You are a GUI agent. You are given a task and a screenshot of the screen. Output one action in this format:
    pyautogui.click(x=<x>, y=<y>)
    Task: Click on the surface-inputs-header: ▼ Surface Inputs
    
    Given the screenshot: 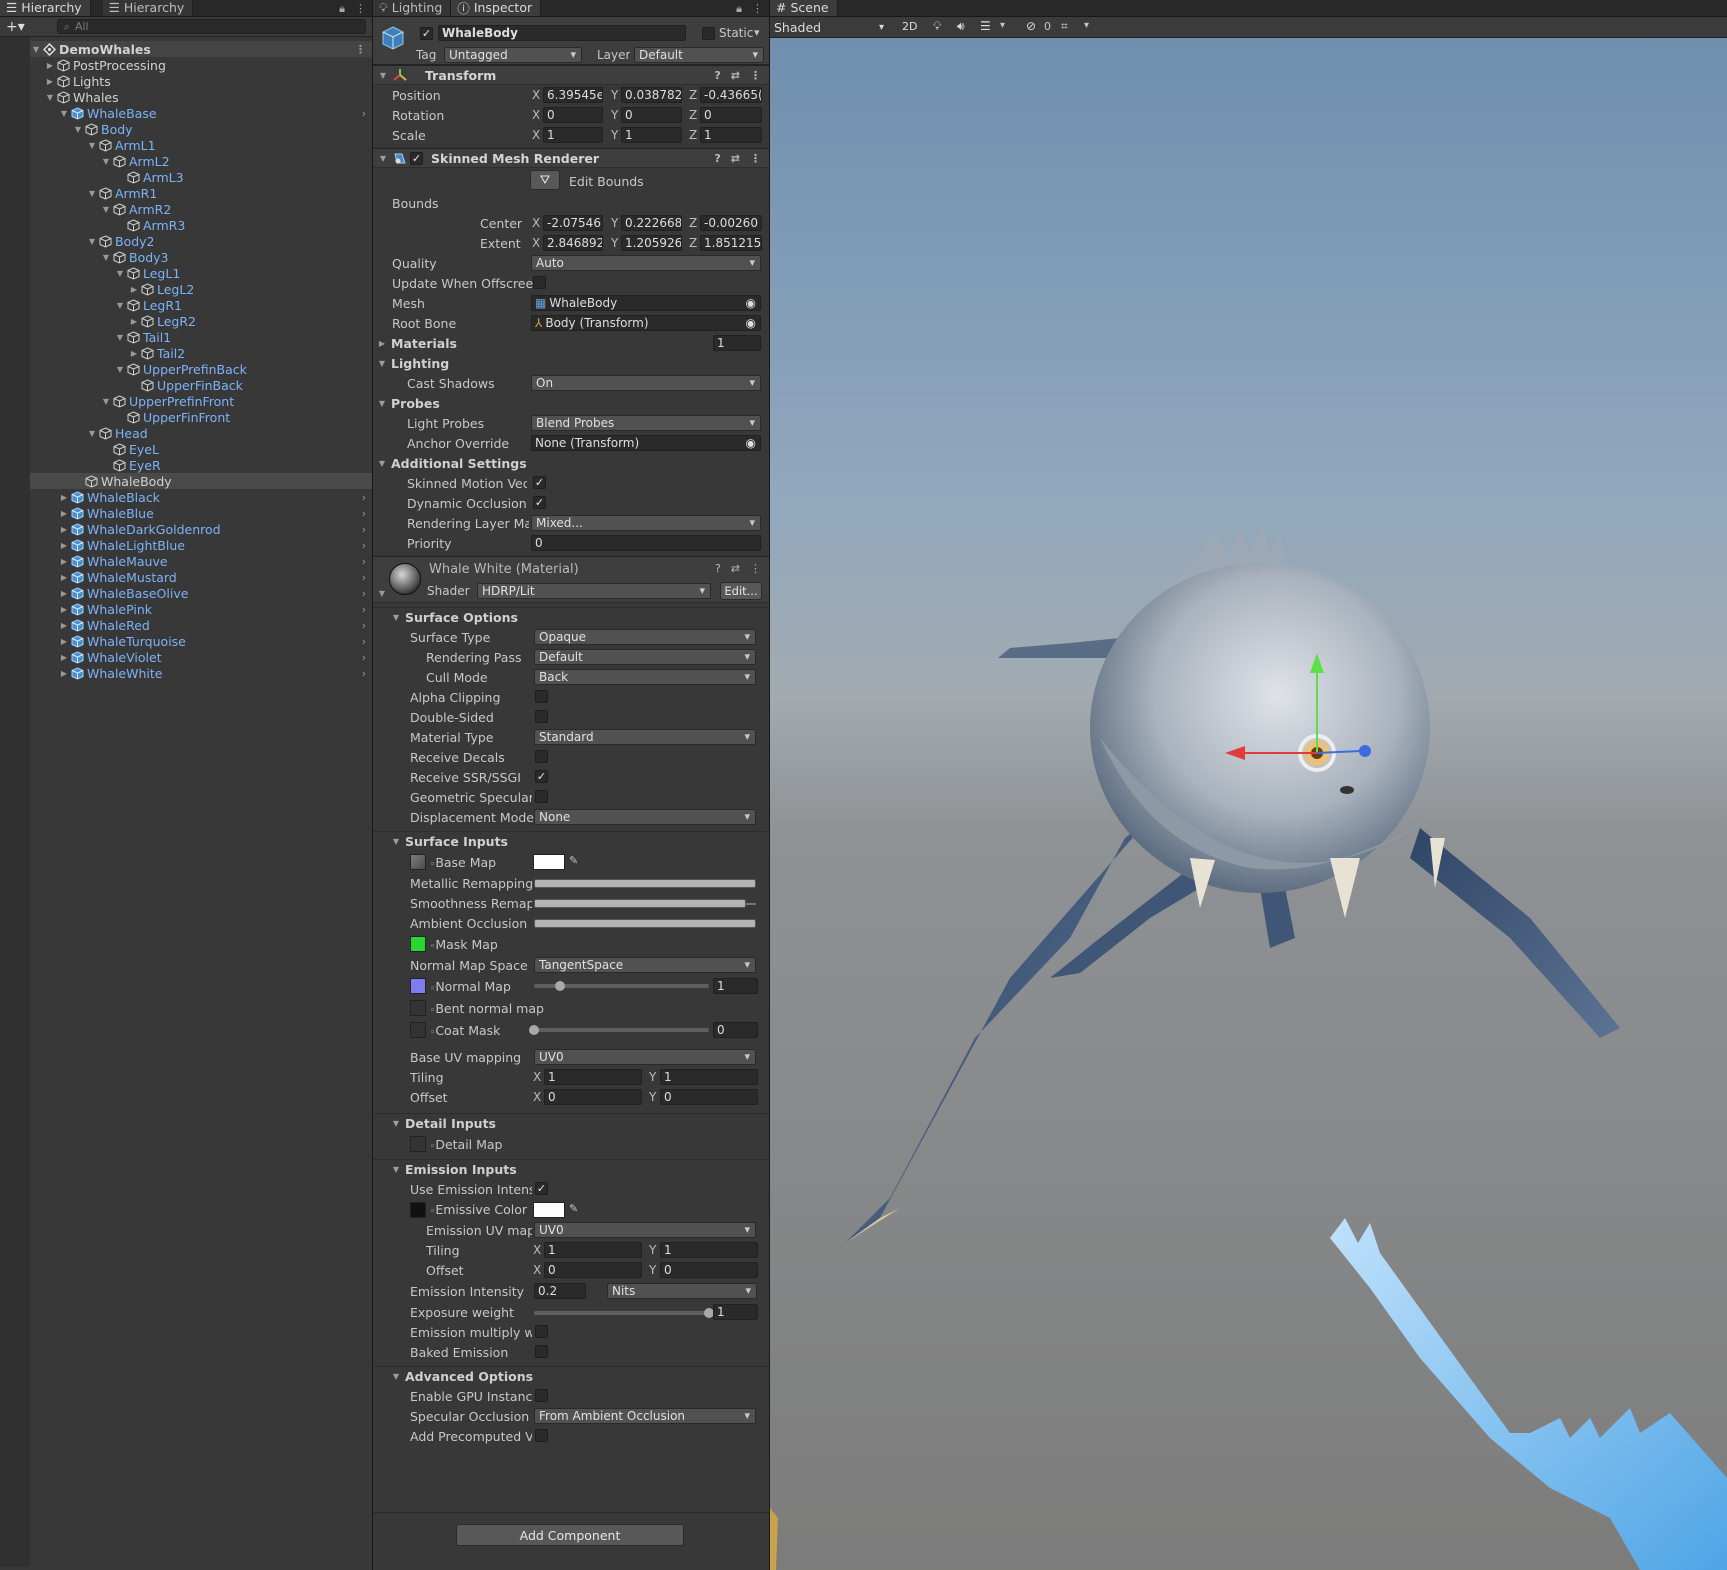 What is the action you would take?
    pyautogui.click(x=571, y=841)
    